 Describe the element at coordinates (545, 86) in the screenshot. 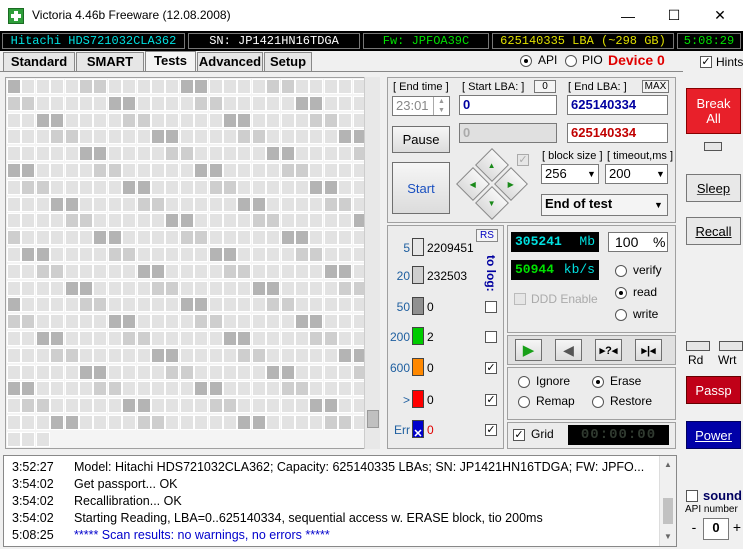

I see `start-lba-zero-button: 0` at that location.